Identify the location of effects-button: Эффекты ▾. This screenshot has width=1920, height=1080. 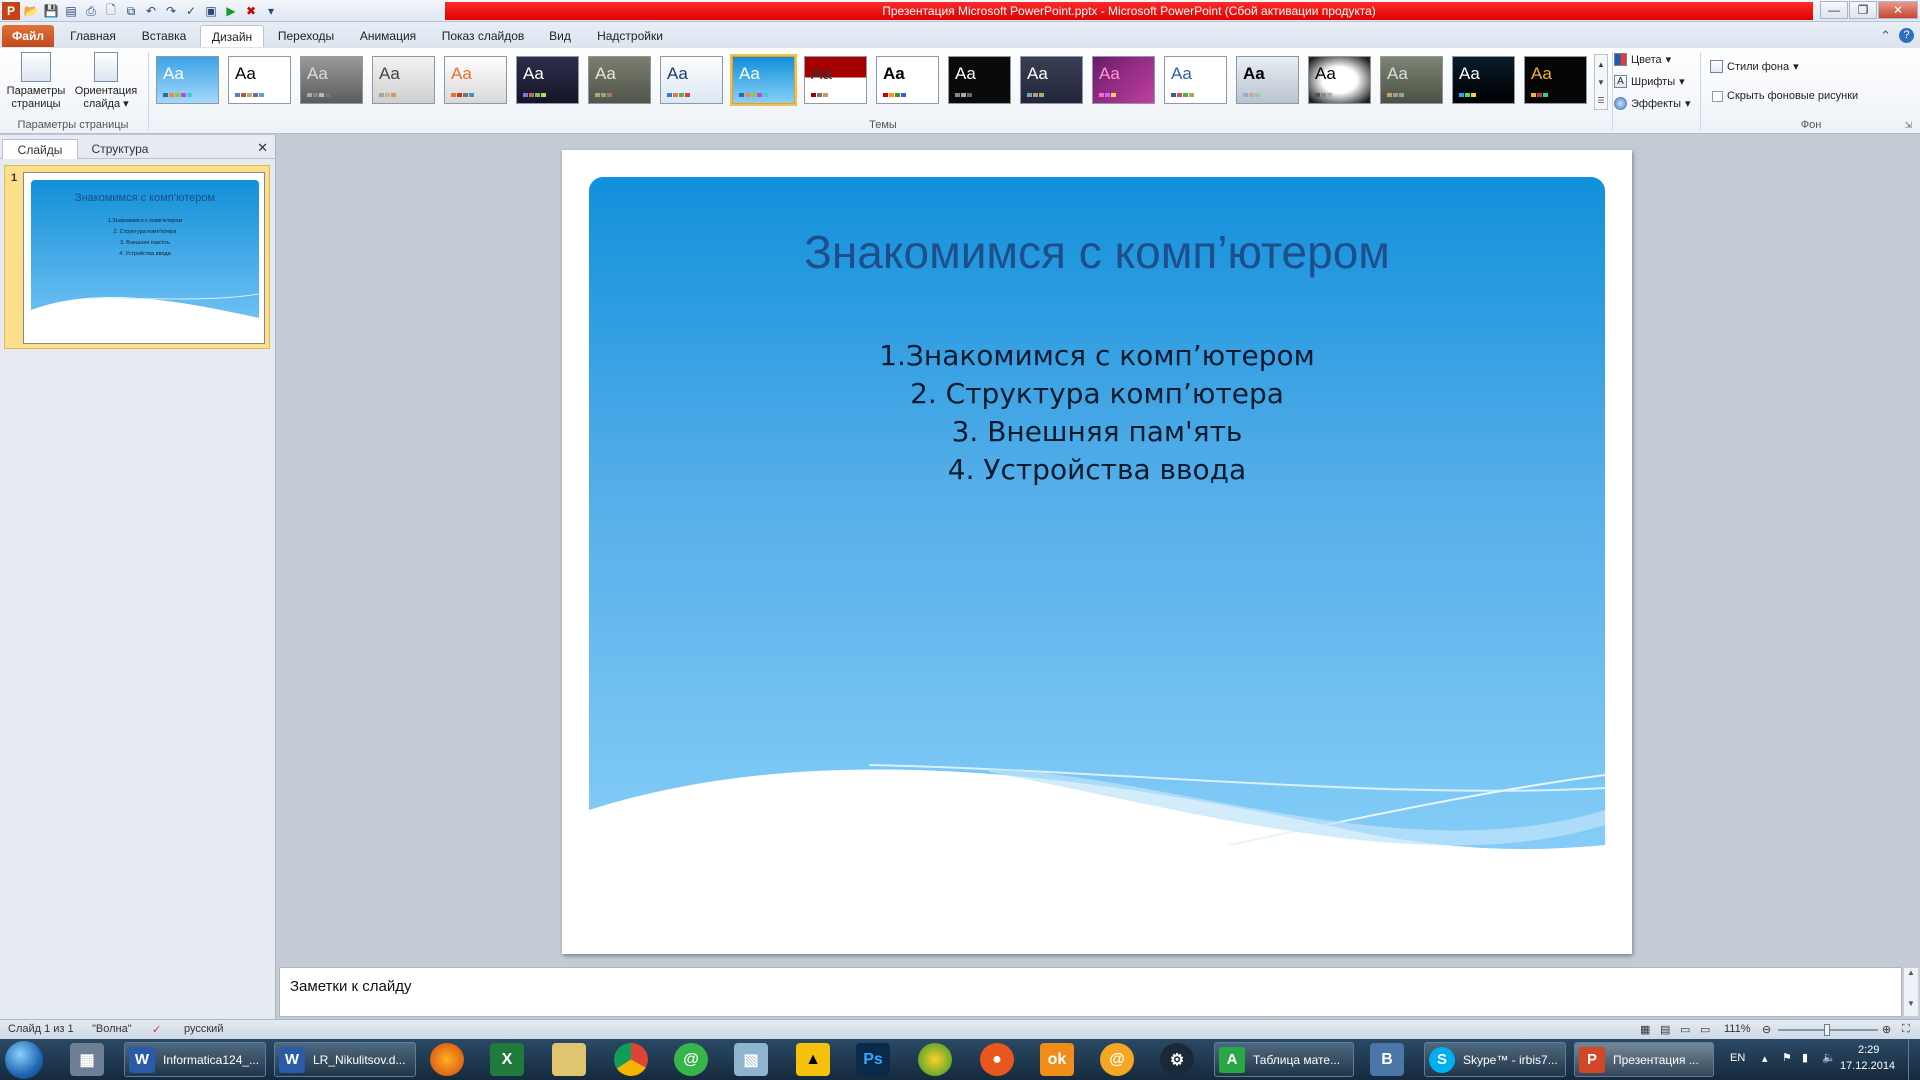
(1652, 103).